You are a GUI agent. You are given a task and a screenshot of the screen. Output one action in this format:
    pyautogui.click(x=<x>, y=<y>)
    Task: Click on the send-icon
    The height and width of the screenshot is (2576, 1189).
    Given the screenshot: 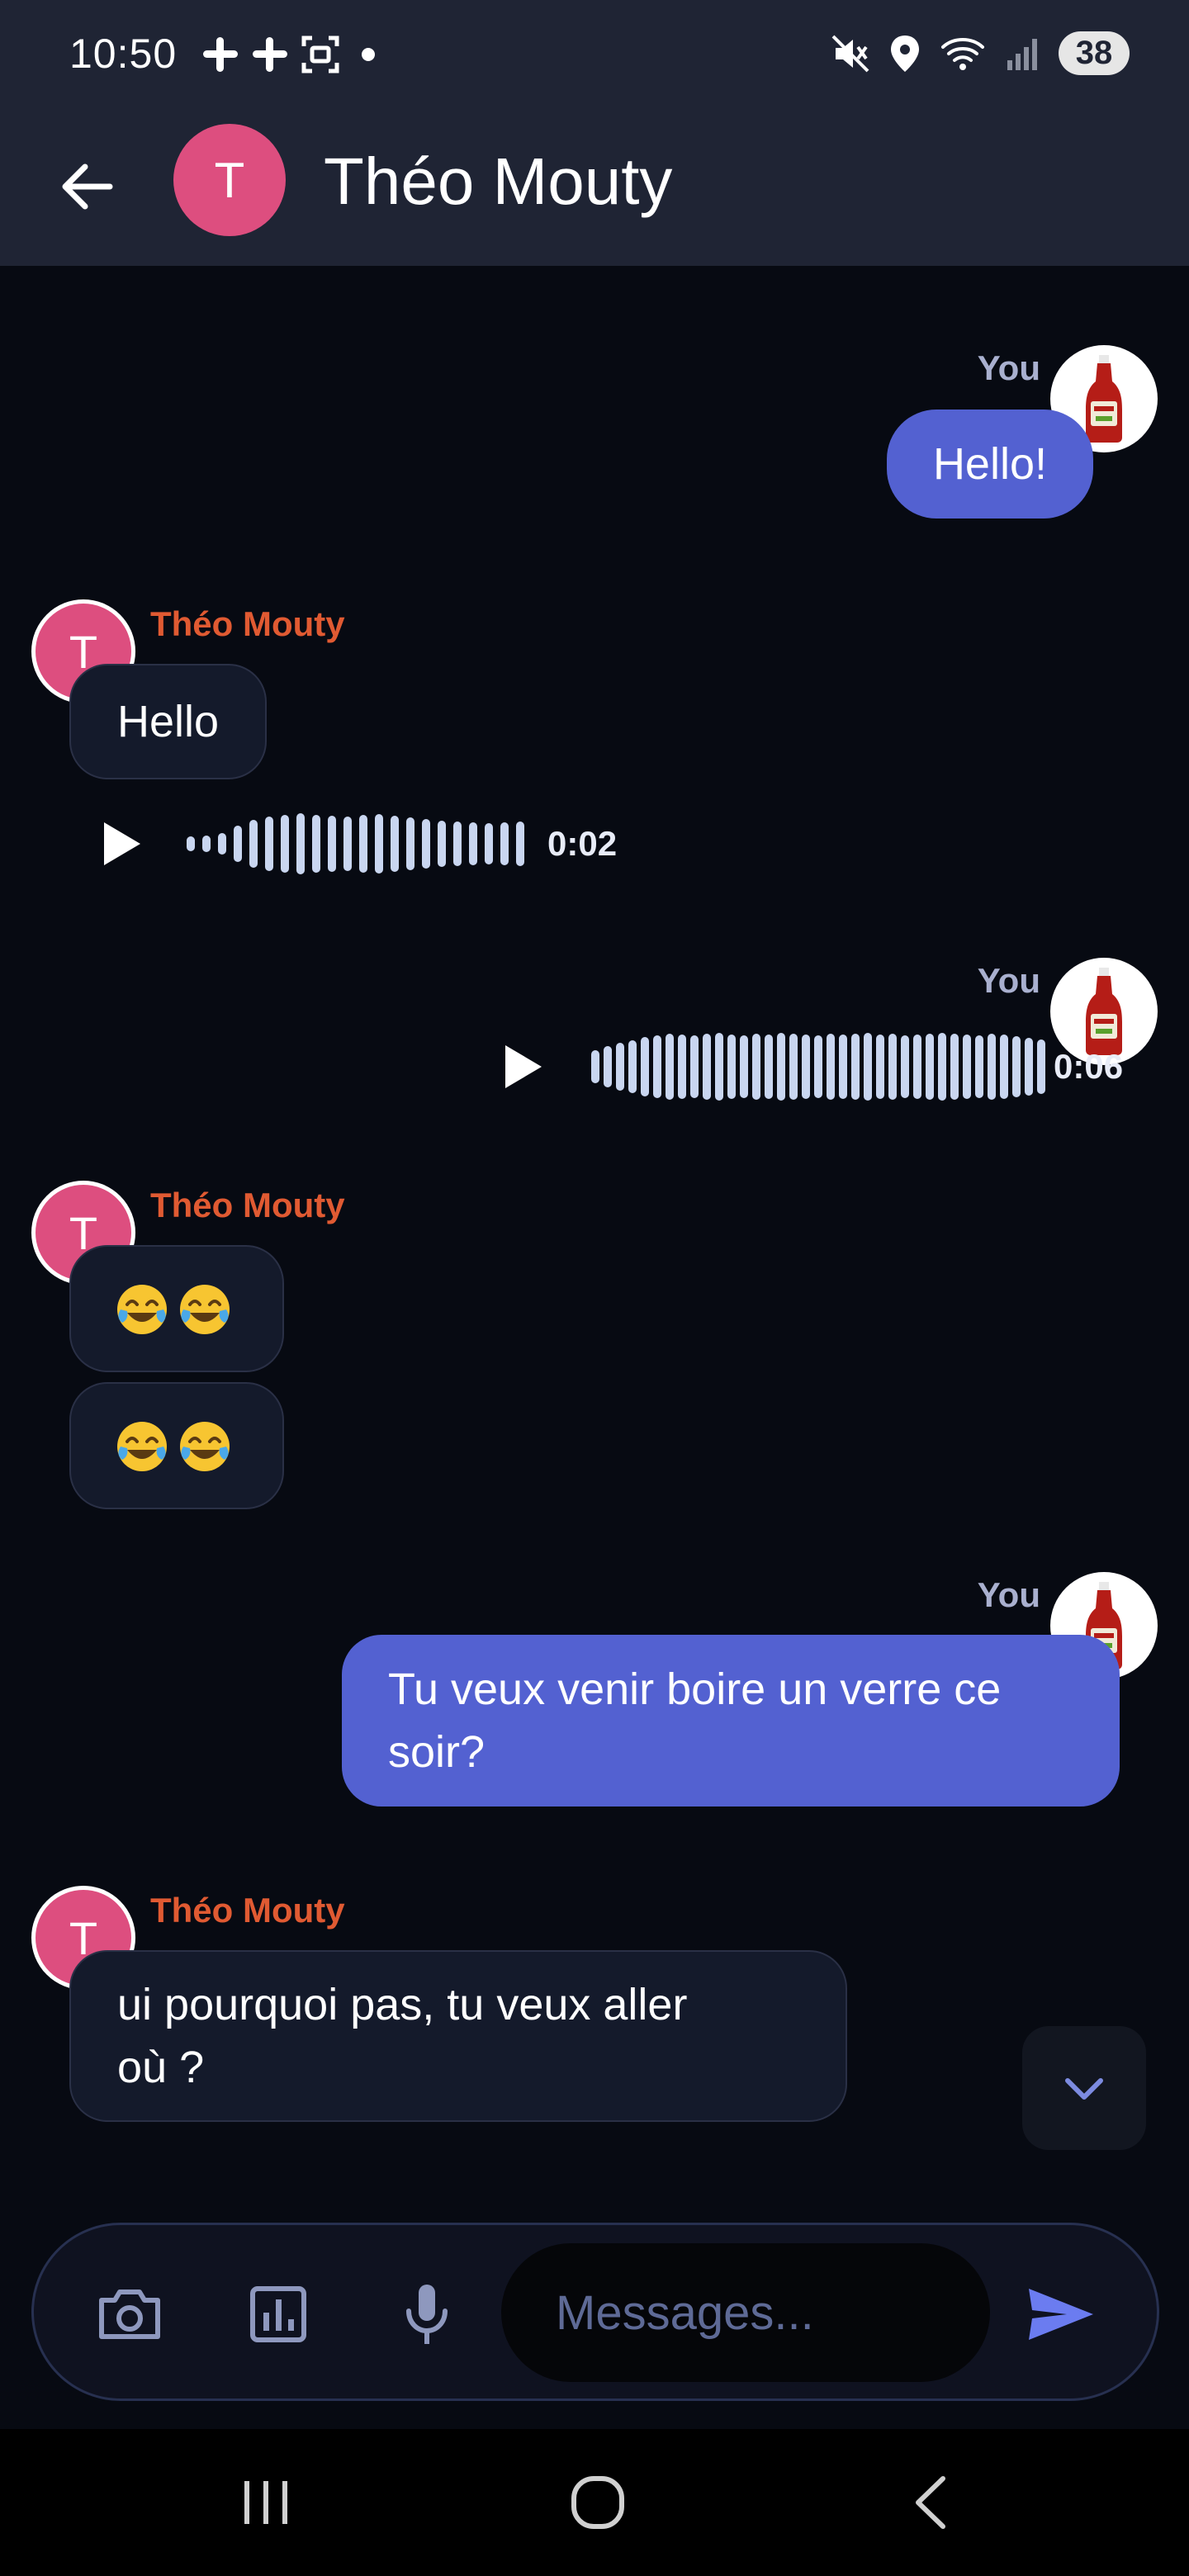 What is the action you would take?
    pyautogui.click(x=1061, y=2314)
    